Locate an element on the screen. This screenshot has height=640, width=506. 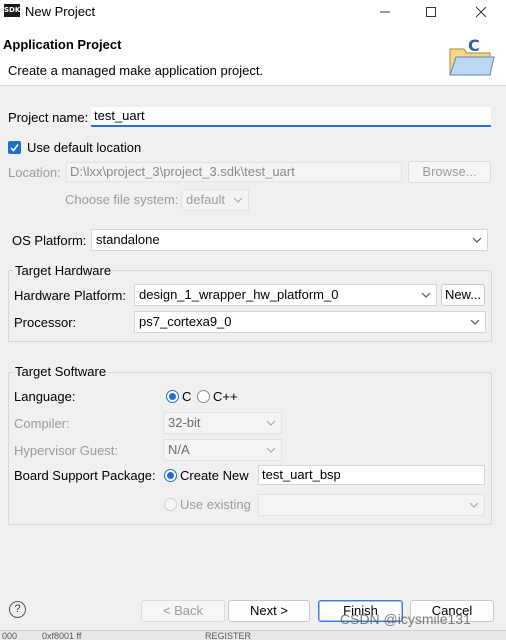
bsp-existing-select is located at coordinates (371, 505).